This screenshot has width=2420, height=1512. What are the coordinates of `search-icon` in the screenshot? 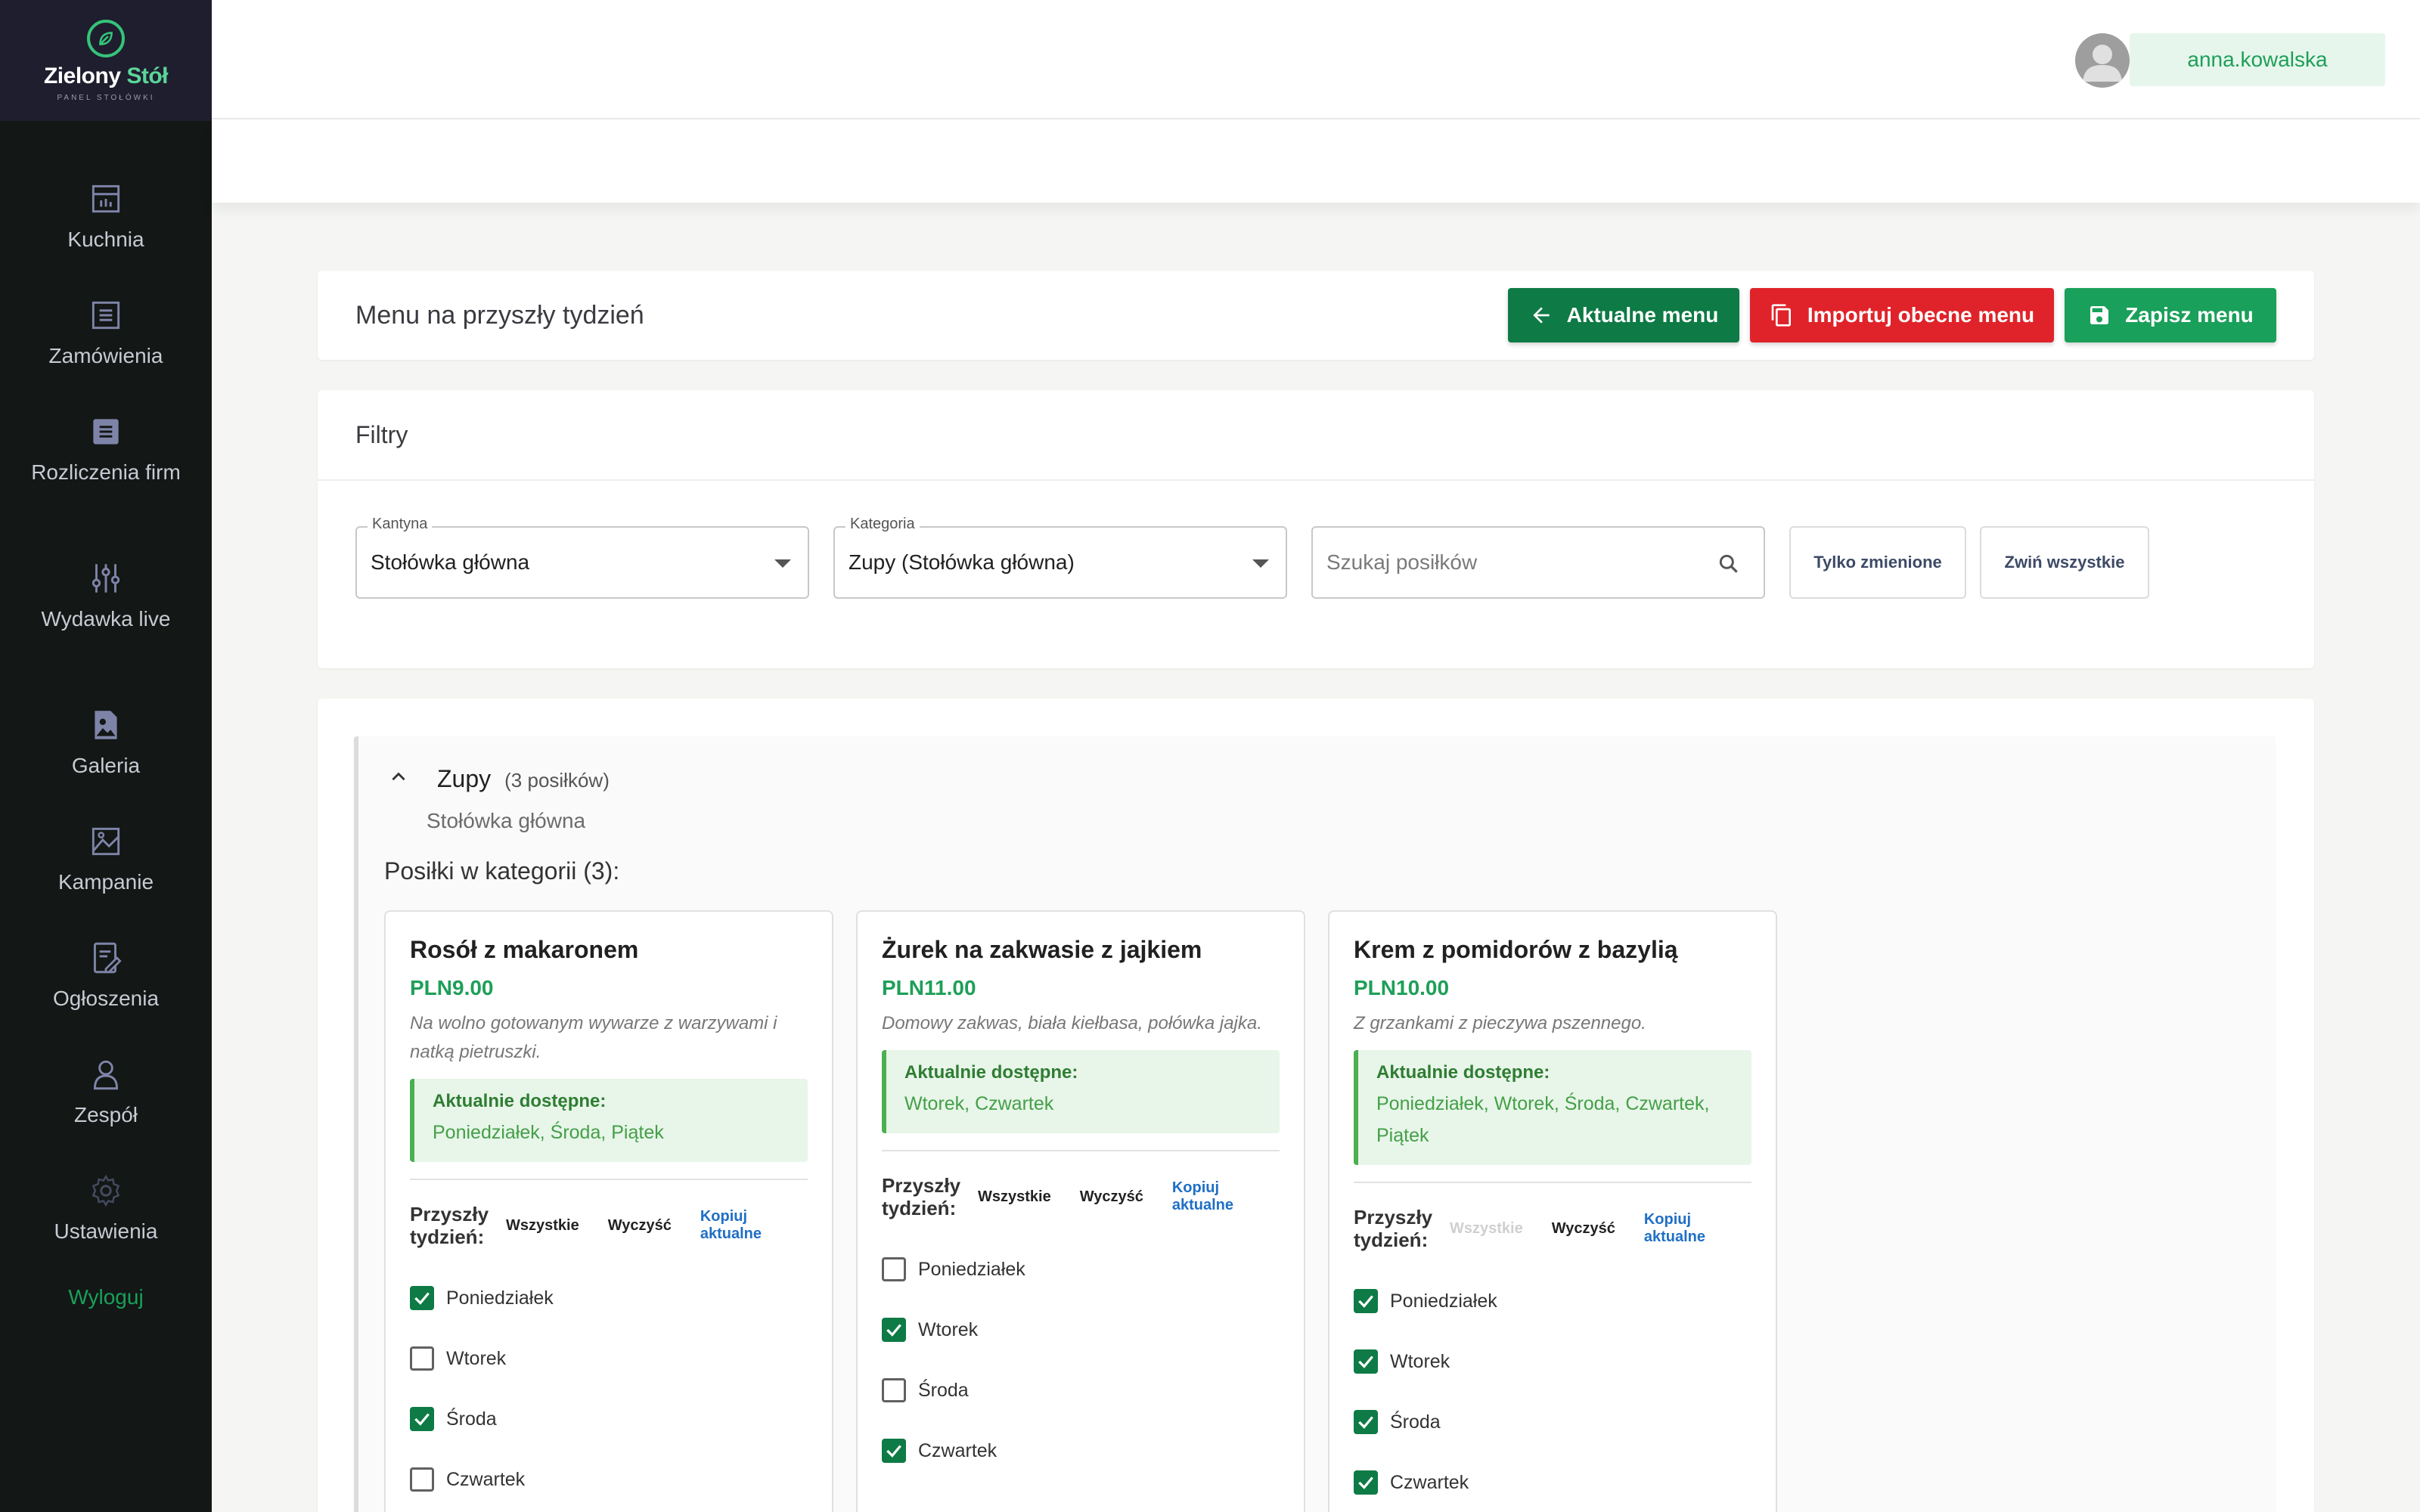 It's located at (1729, 564).